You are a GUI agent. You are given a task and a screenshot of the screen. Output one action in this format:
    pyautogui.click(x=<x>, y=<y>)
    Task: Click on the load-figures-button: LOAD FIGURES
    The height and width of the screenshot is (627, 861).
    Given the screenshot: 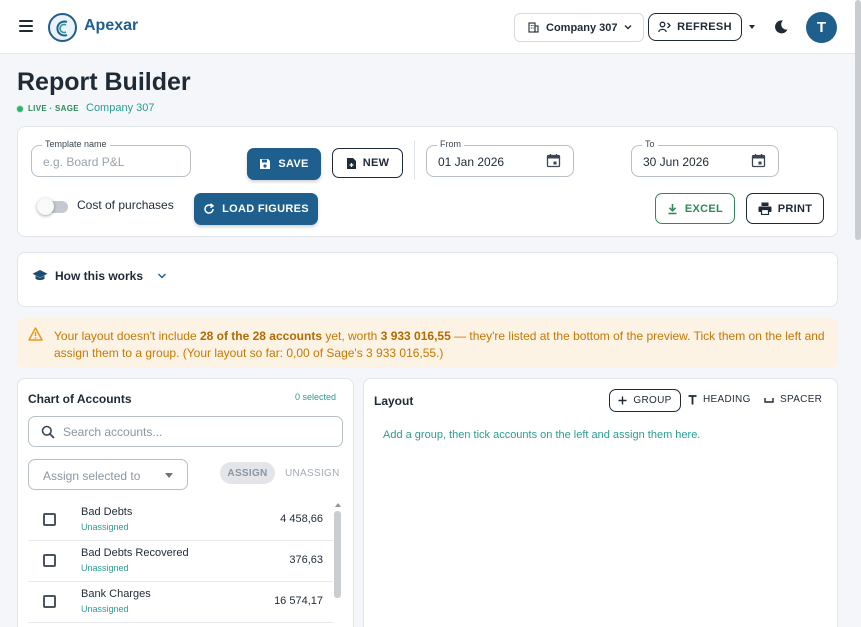 What is the action you would take?
    pyautogui.click(x=256, y=209)
    